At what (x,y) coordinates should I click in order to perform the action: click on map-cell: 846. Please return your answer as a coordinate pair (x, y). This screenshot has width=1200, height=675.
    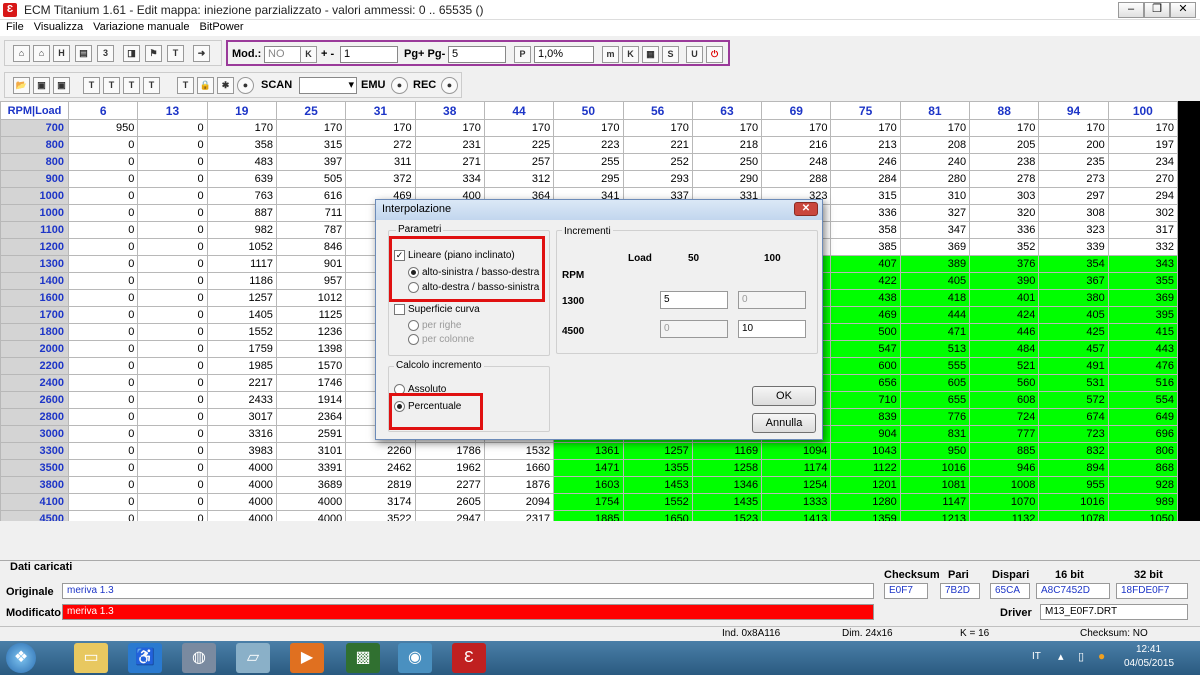
    Looking at the image, I should click on (311, 247).